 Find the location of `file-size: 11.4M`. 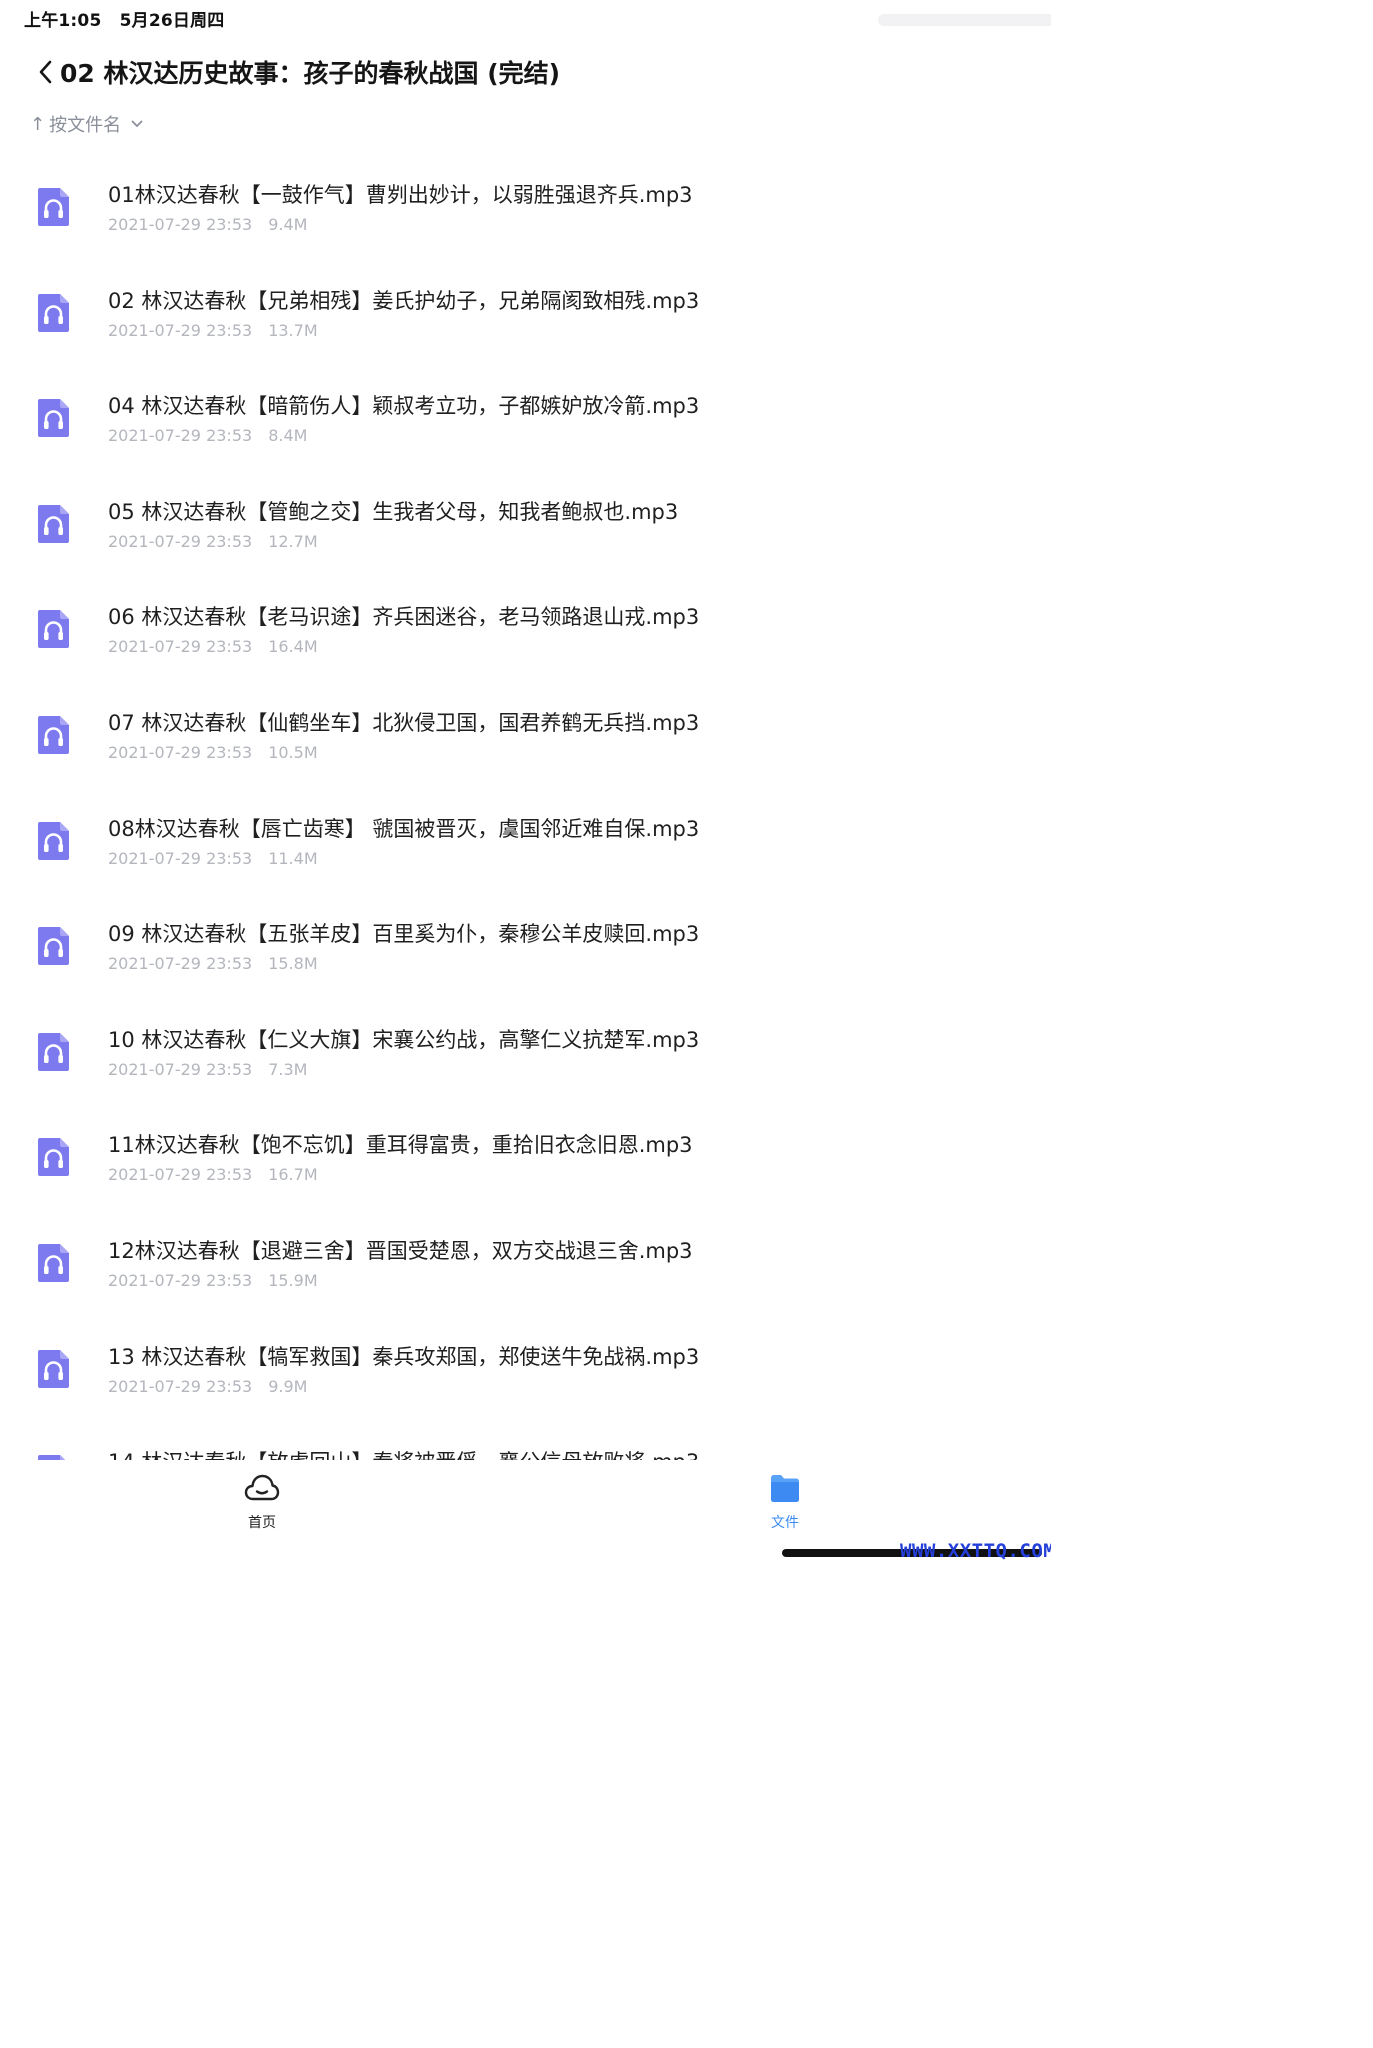

file-size: 11.4M is located at coordinates (293, 858).